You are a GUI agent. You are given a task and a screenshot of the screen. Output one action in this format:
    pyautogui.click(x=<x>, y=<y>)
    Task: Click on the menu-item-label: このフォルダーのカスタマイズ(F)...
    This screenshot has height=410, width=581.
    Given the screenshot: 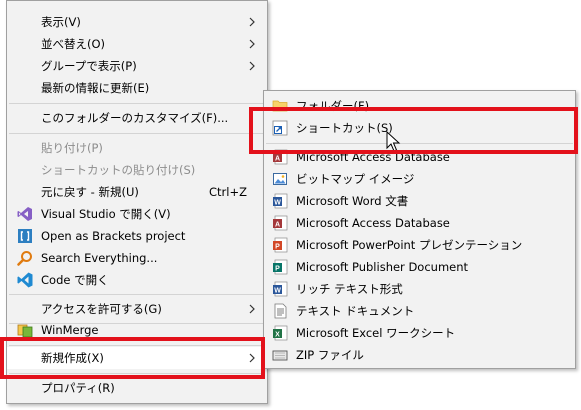 What is the action you would take?
    pyautogui.click(x=135, y=118)
    